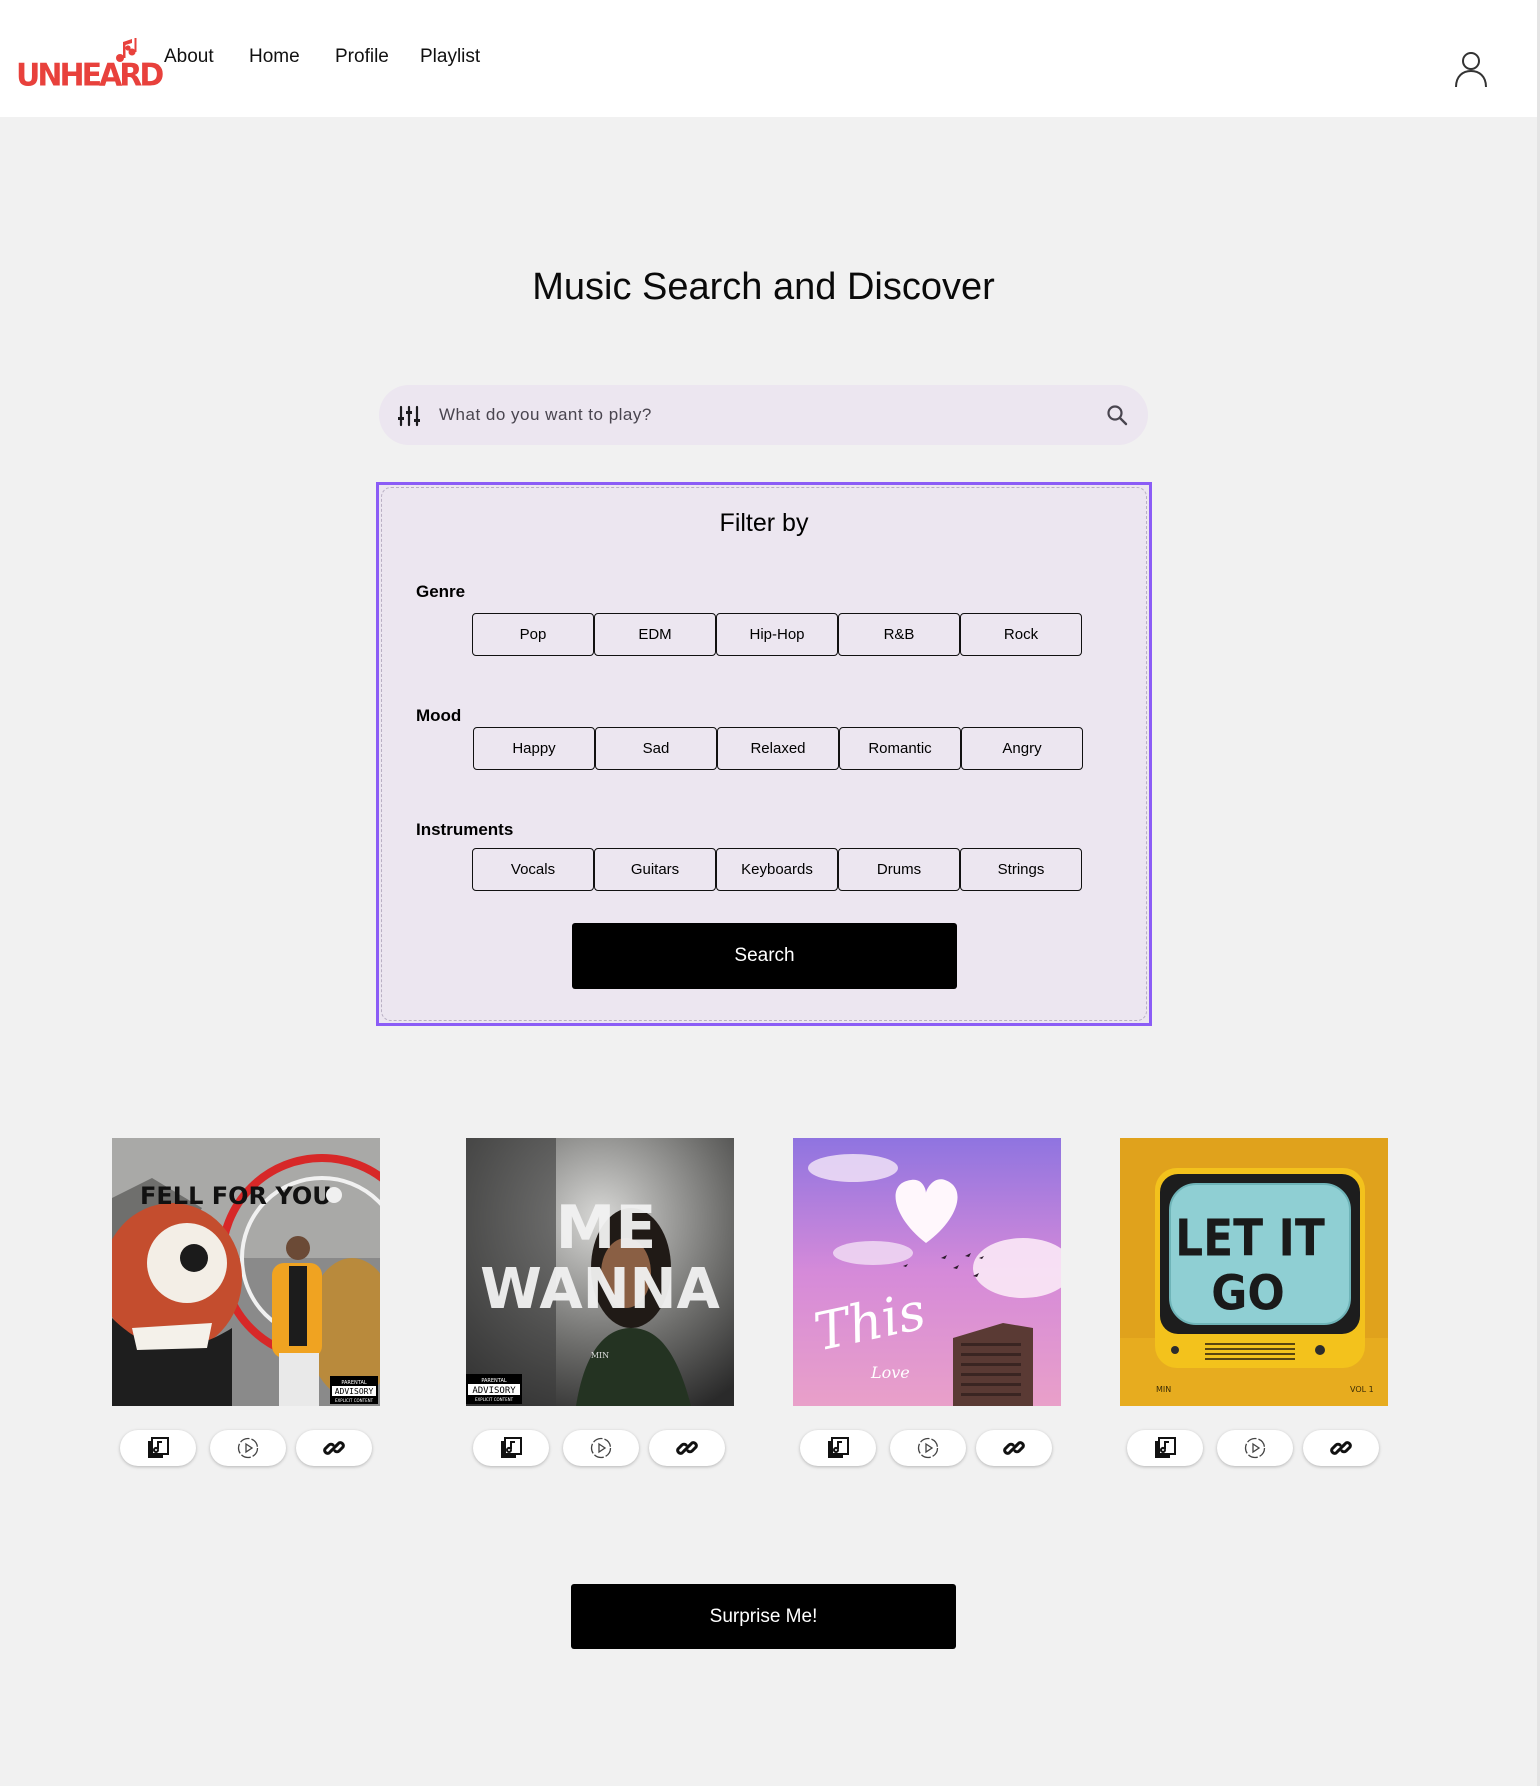  Describe the element at coordinates (890, 1372) in the screenshot. I see `album3-subtitle: Love` at that location.